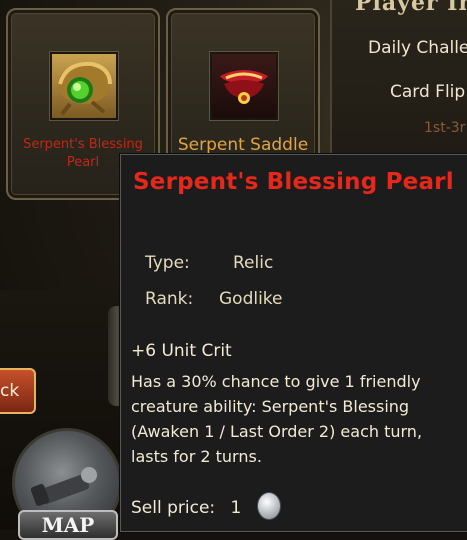 Image resolution: width=467 pixels, height=540 pixels. I want to click on serpent-pearl-icon, so click(84, 86).